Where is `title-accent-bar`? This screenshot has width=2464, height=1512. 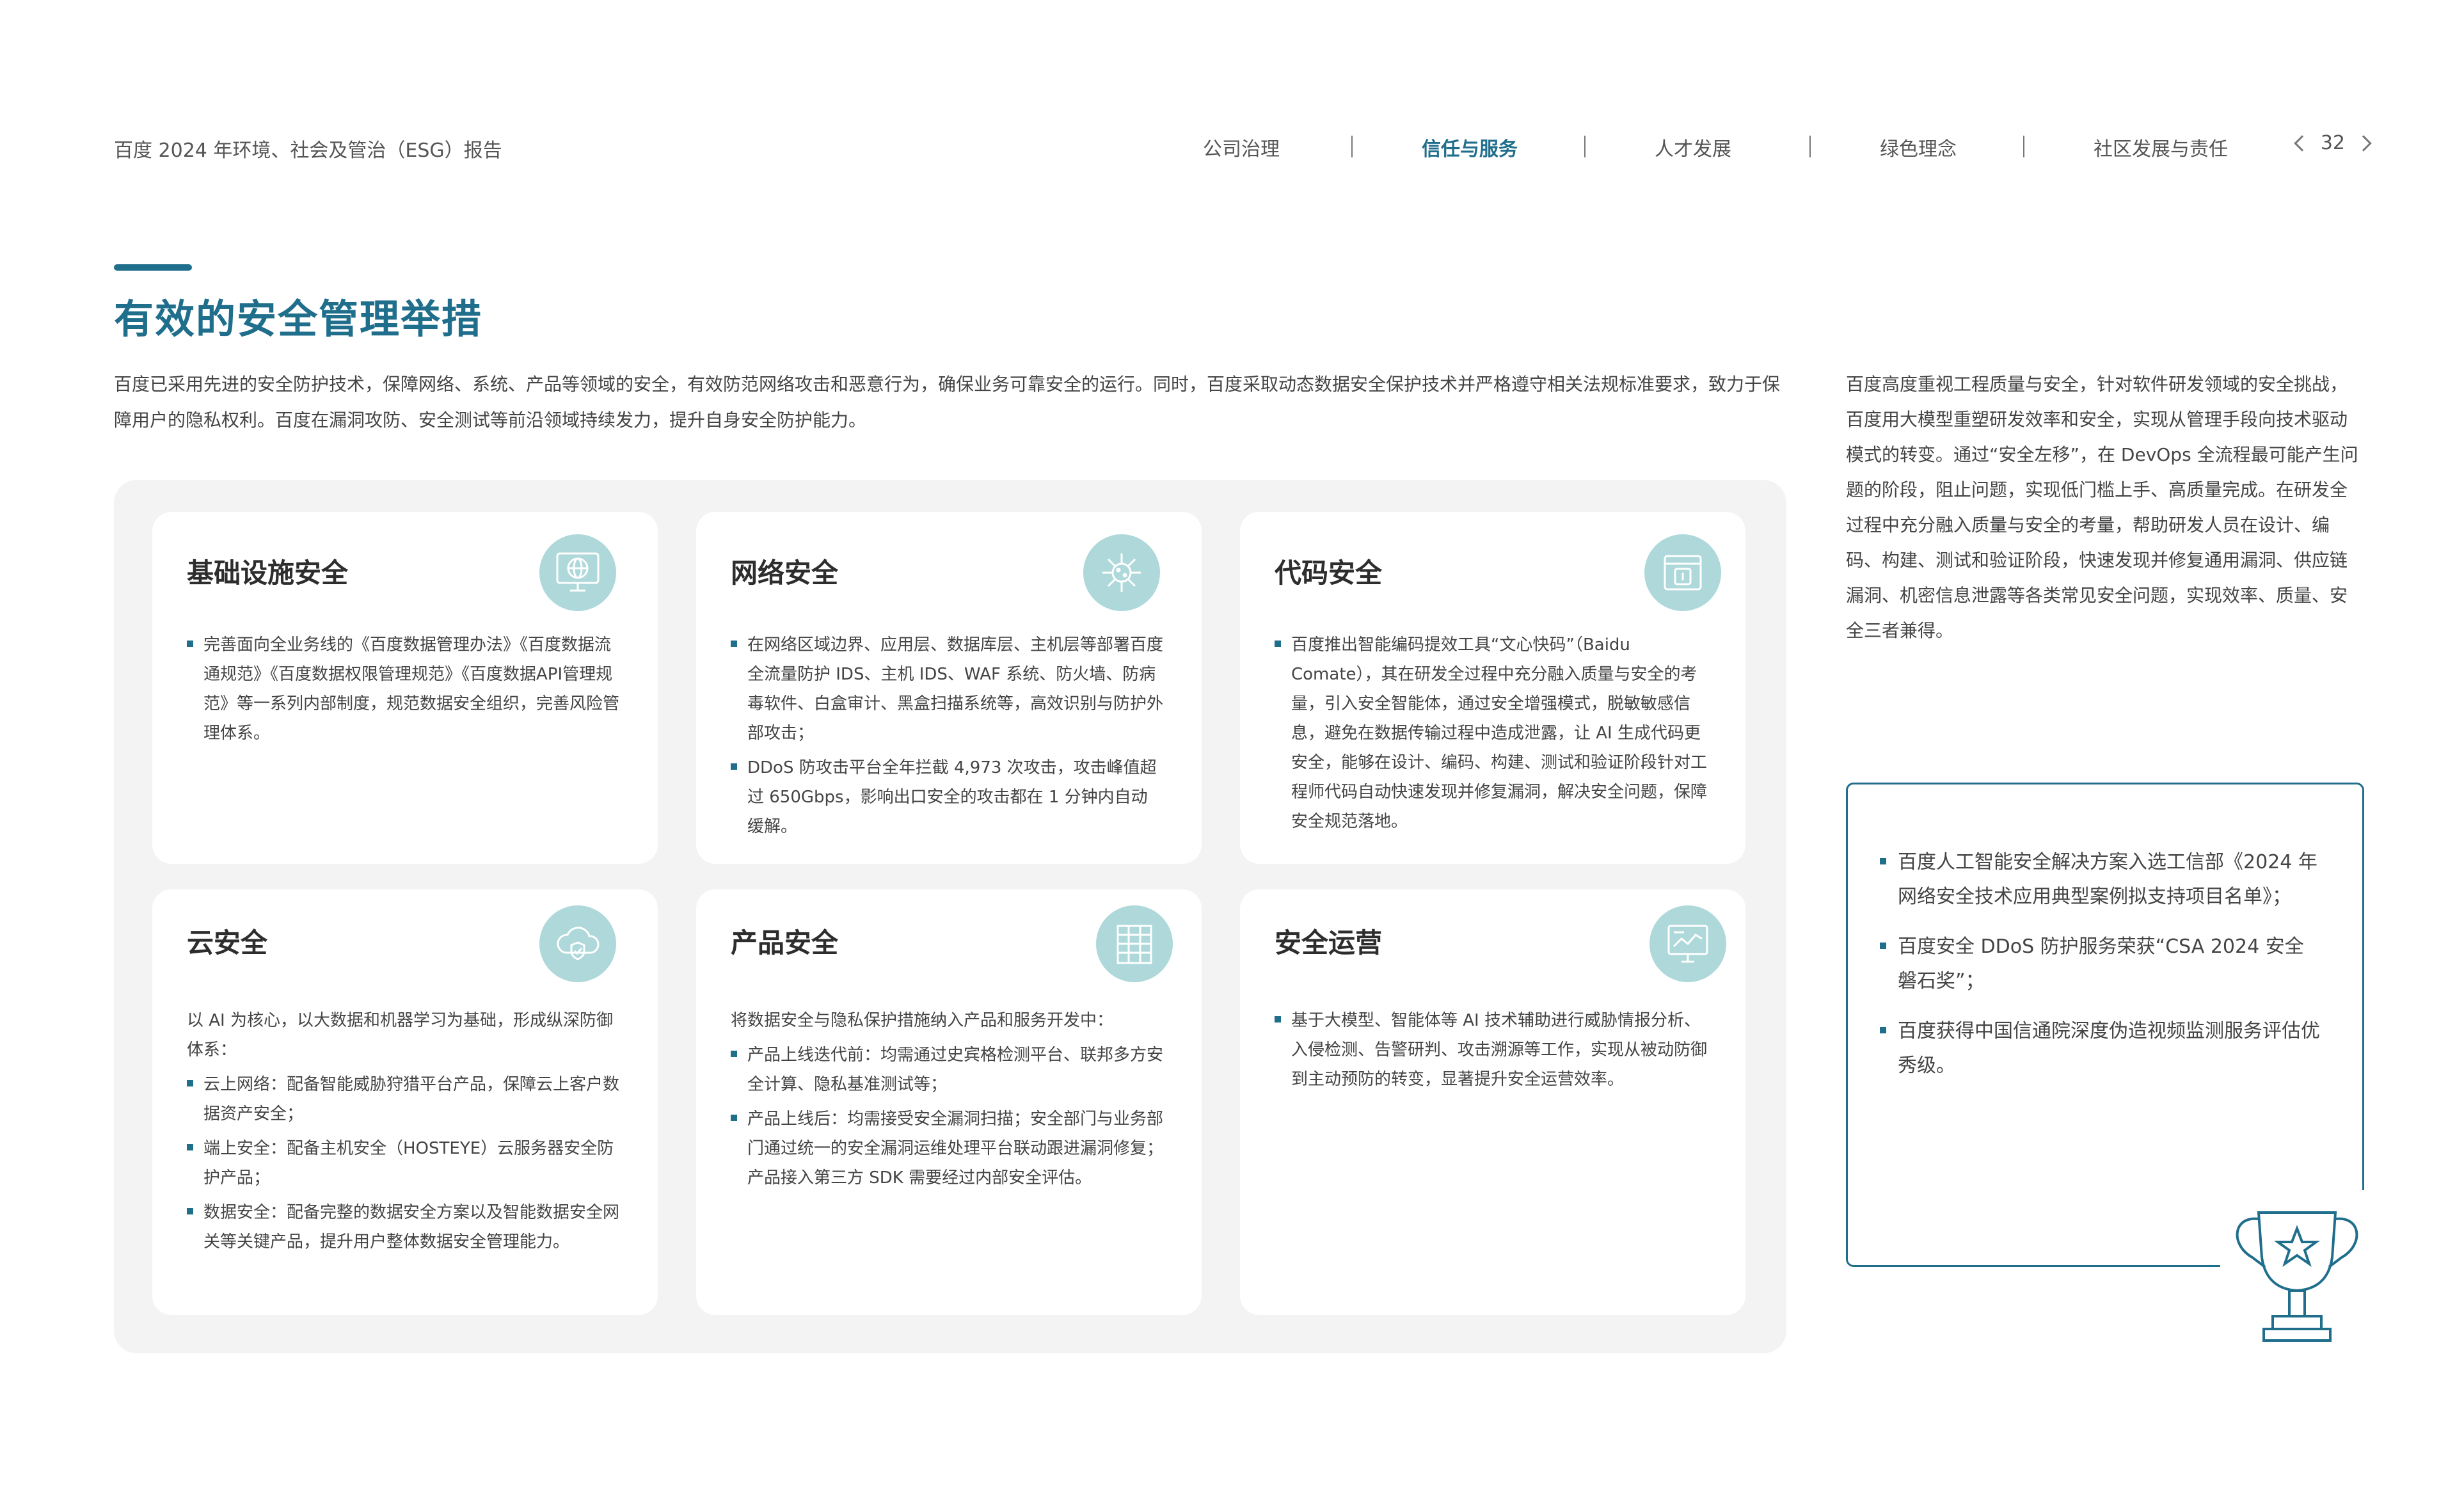 title-accent-bar is located at coordinates (153, 267).